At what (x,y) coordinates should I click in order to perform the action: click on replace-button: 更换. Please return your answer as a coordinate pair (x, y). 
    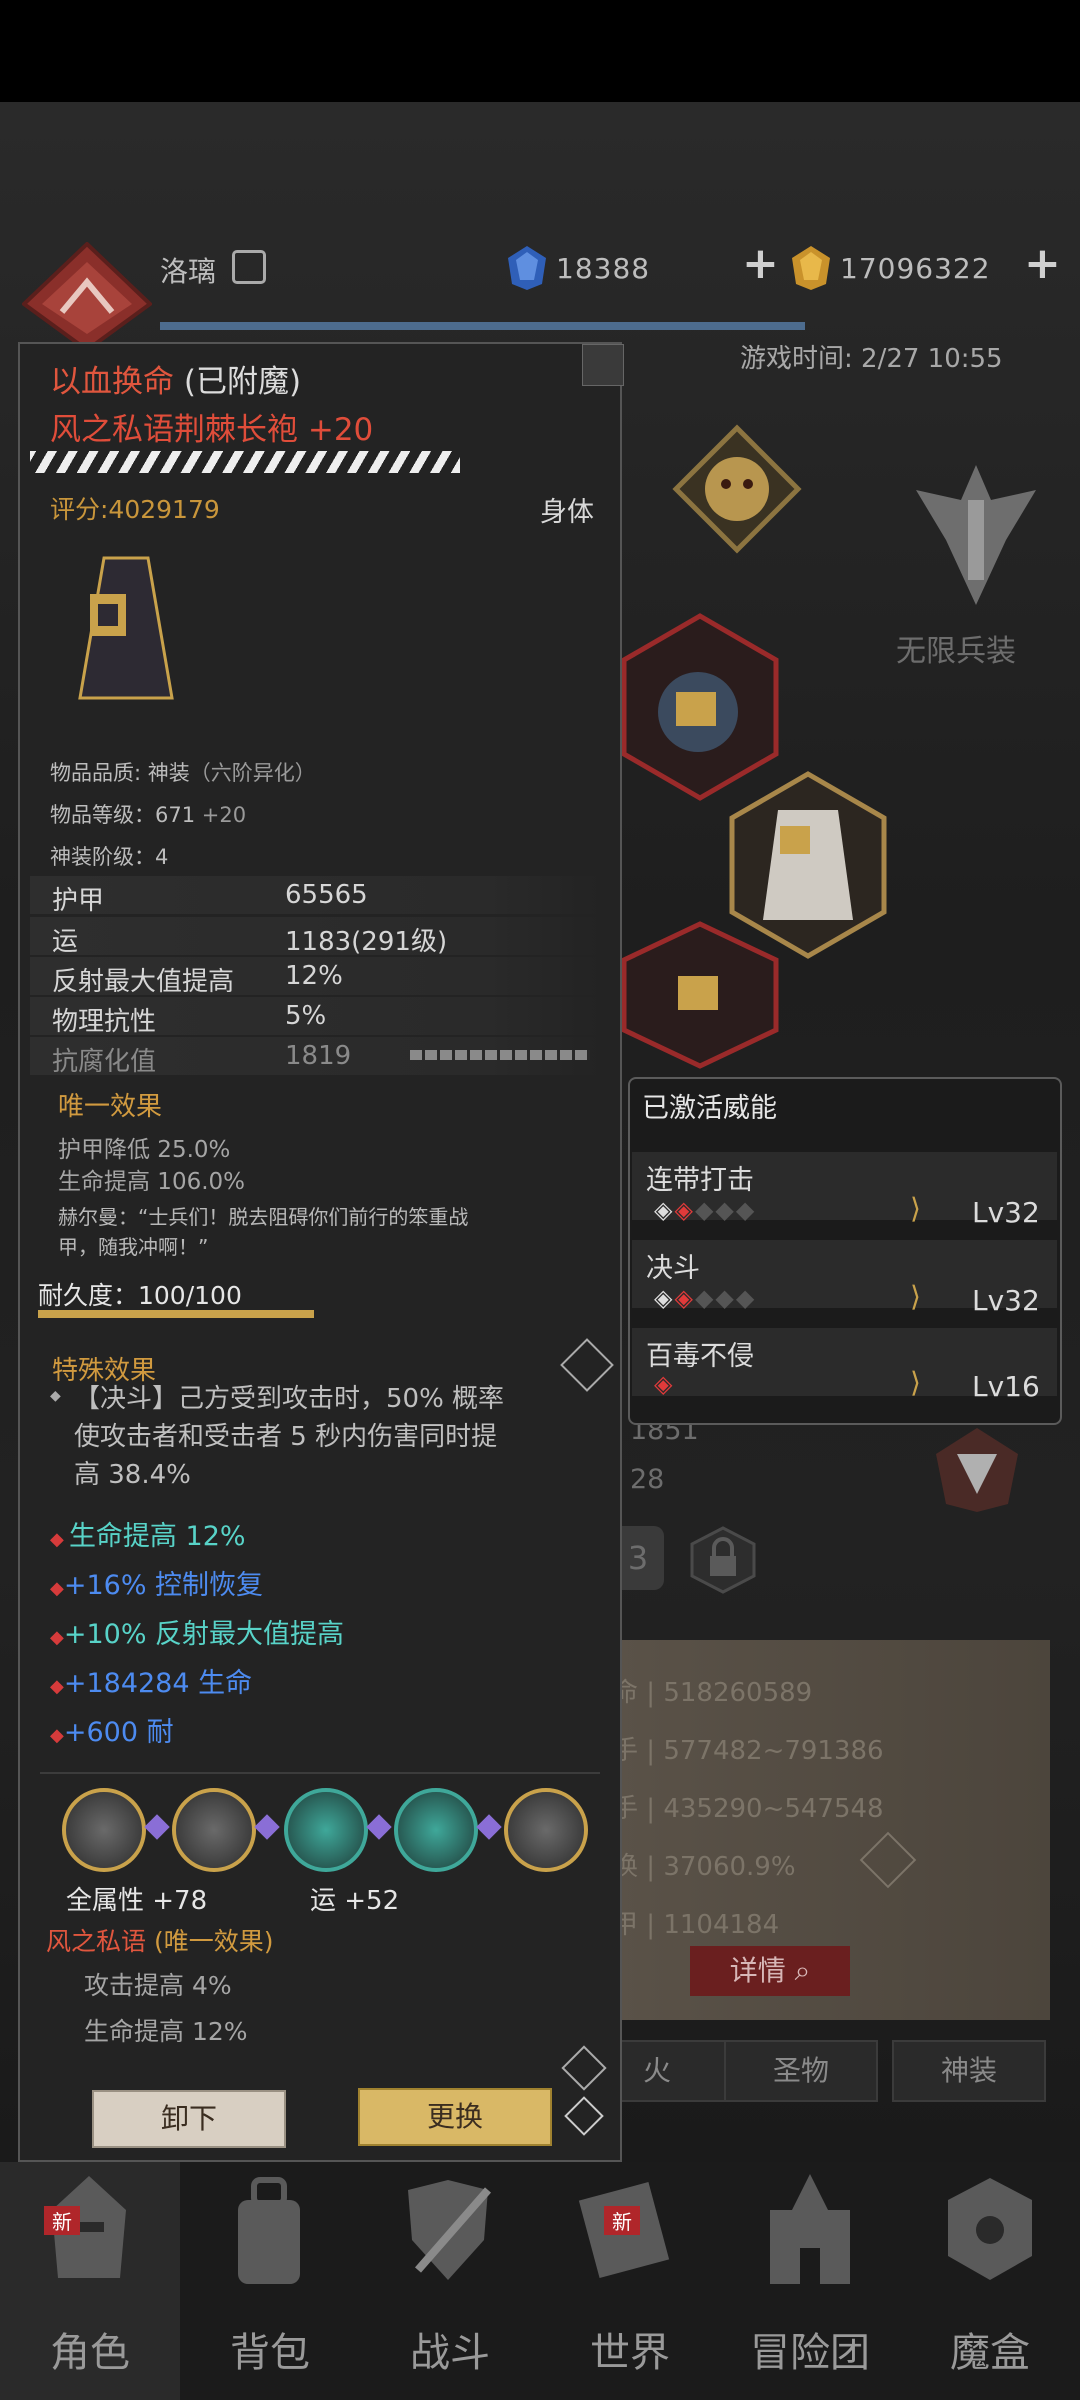
    Looking at the image, I should click on (455, 2117).